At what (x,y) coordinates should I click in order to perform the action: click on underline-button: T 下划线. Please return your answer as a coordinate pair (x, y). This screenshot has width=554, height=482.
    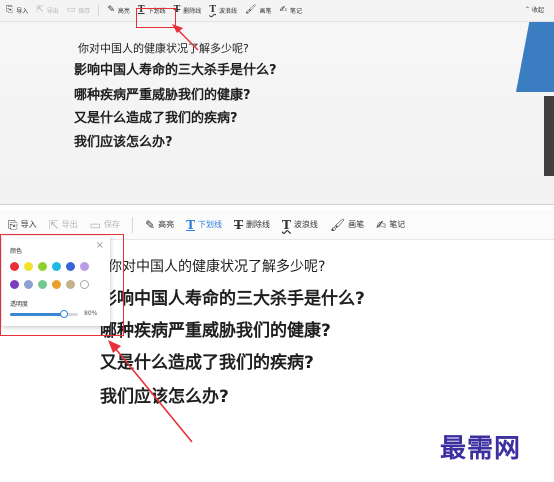
    Looking at the image, I should click on (204, 225).